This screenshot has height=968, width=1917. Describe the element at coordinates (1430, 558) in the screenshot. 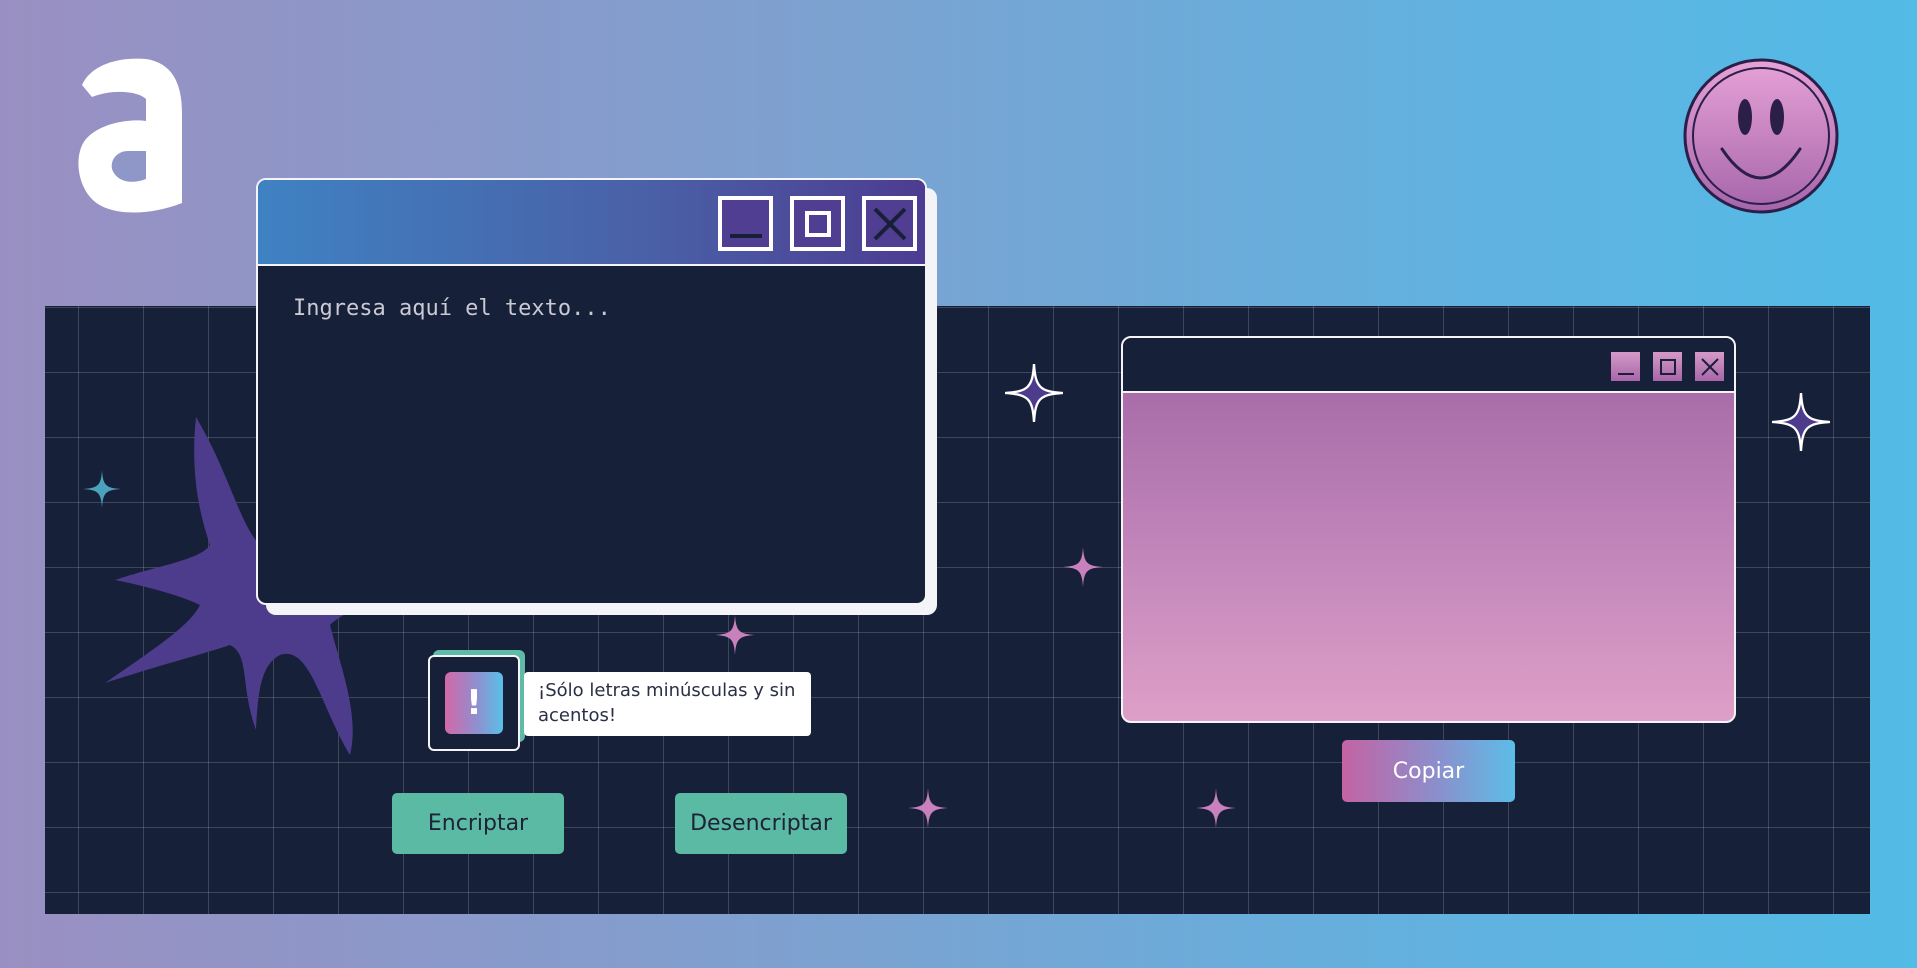

I see `output-text-field` at that location.